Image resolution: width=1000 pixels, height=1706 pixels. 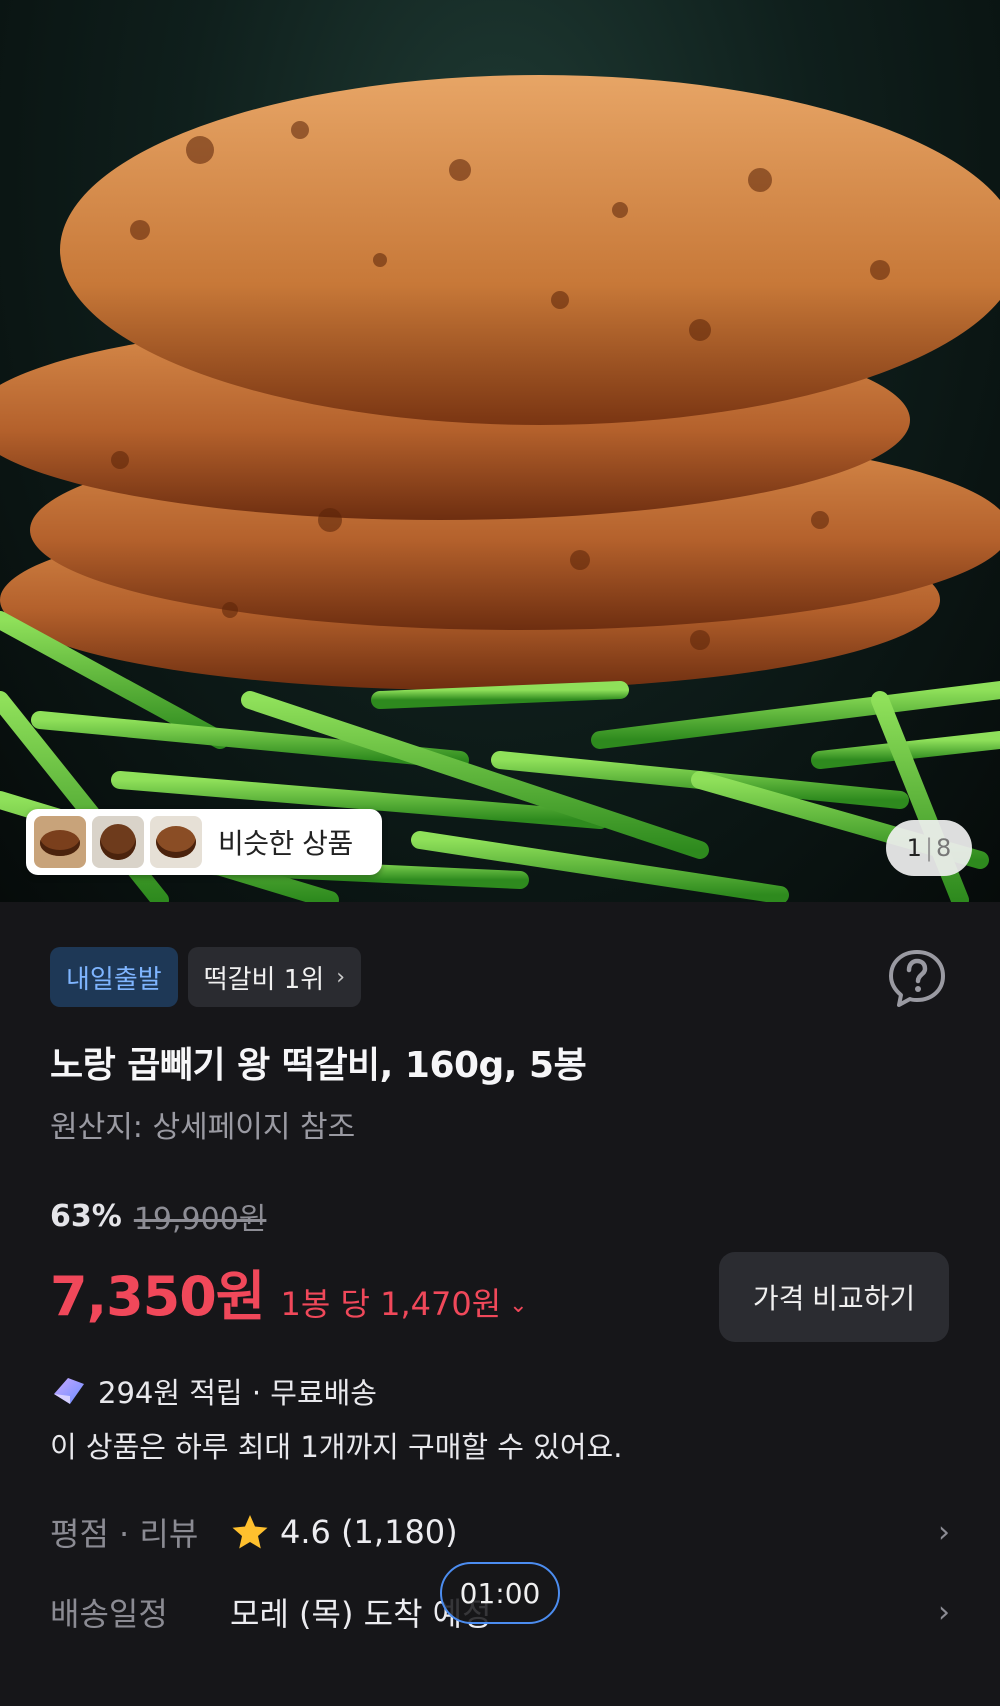 I want to click on discount-rate: 63%, so click(x=86, y=1216).